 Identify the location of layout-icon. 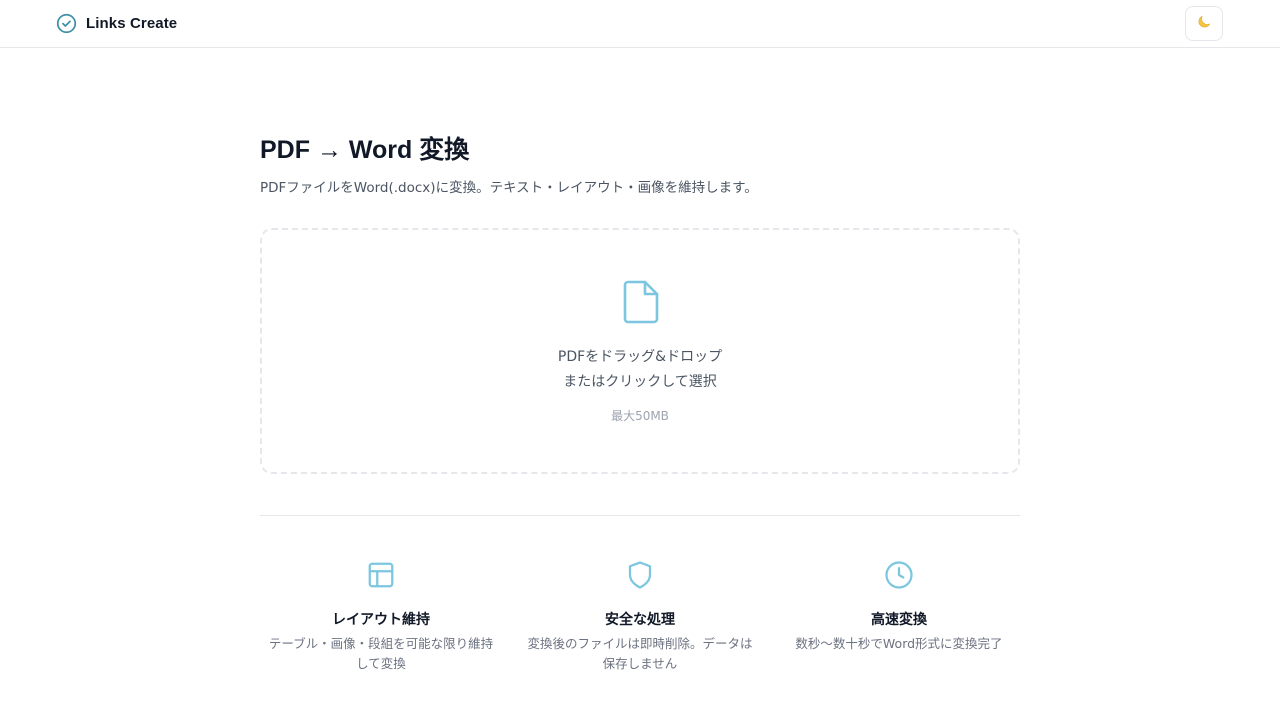
(381, 575).